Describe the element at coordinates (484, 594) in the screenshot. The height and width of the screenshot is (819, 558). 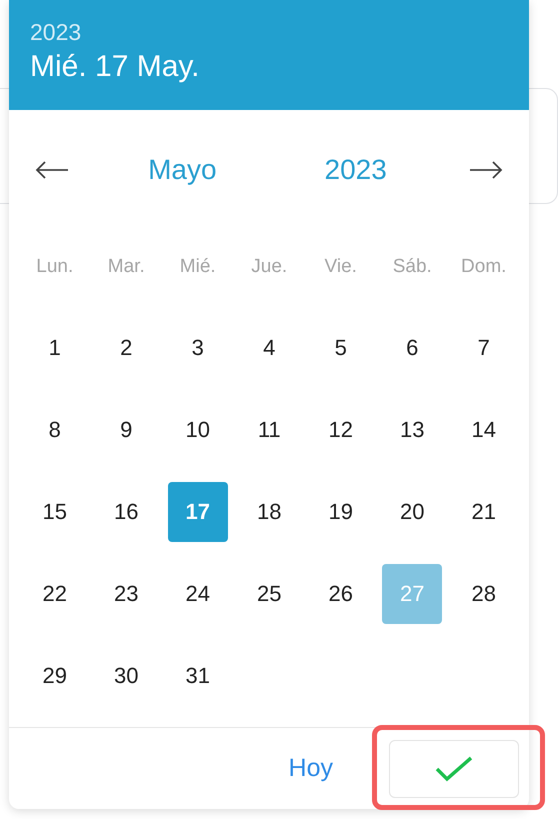
I see `calendar-day: 28` at that location.